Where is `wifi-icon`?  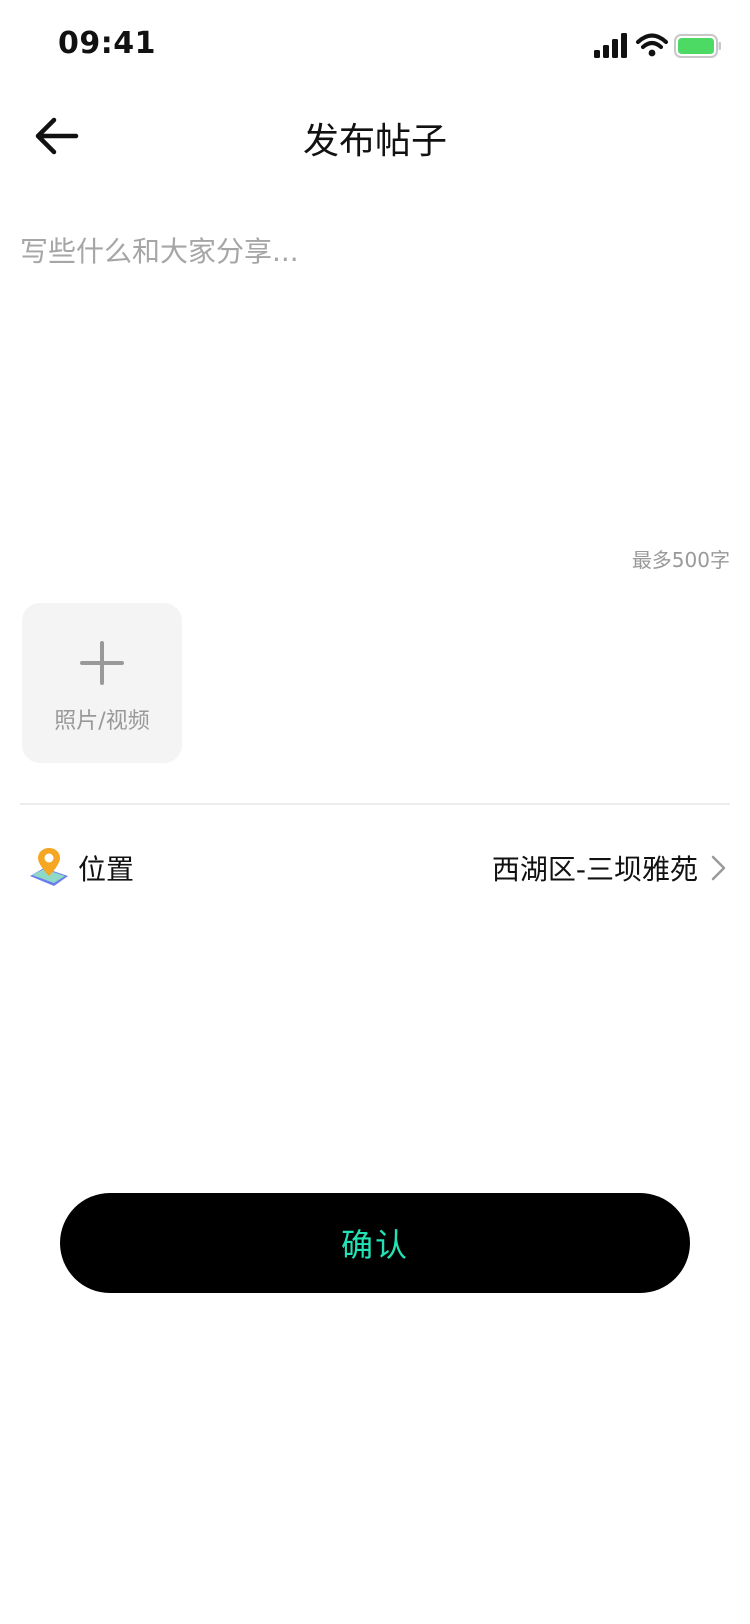 wifi-icon is located at coordinates (652, 45).